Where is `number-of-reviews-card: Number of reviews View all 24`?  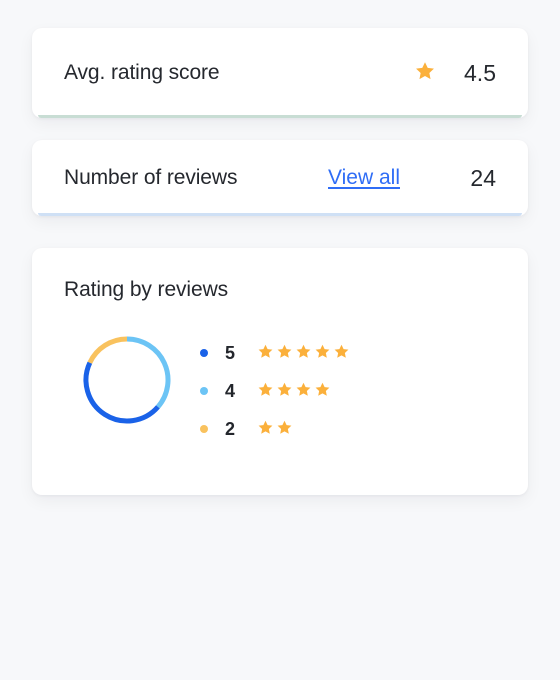 number-of-reviews-card: Number of reviews View all 24 is located at coordinates (280, 178).